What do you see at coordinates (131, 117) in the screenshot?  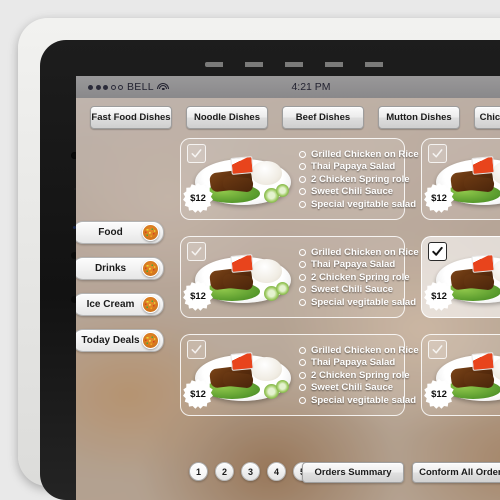 I see `tab-fast-food-dishes: Fast Food Dishes` at bounding box center [131, 117].